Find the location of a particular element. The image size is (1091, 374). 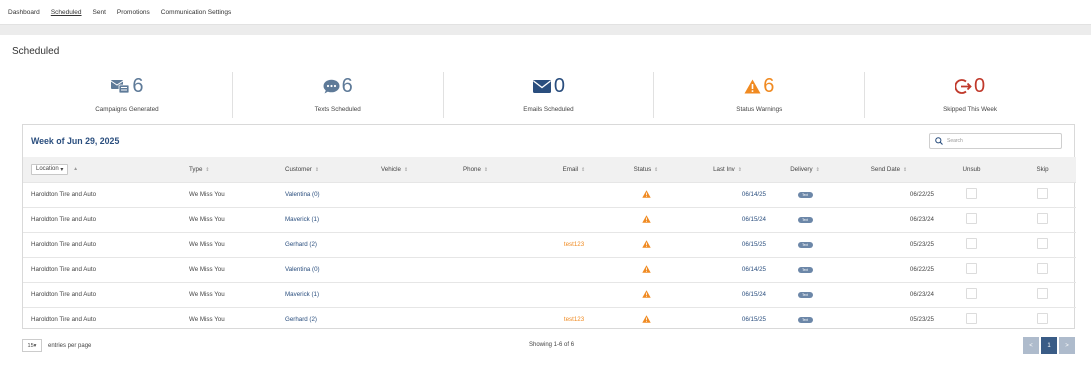

nav-dashboard: Dashboard is located at coordinates (24, 12).